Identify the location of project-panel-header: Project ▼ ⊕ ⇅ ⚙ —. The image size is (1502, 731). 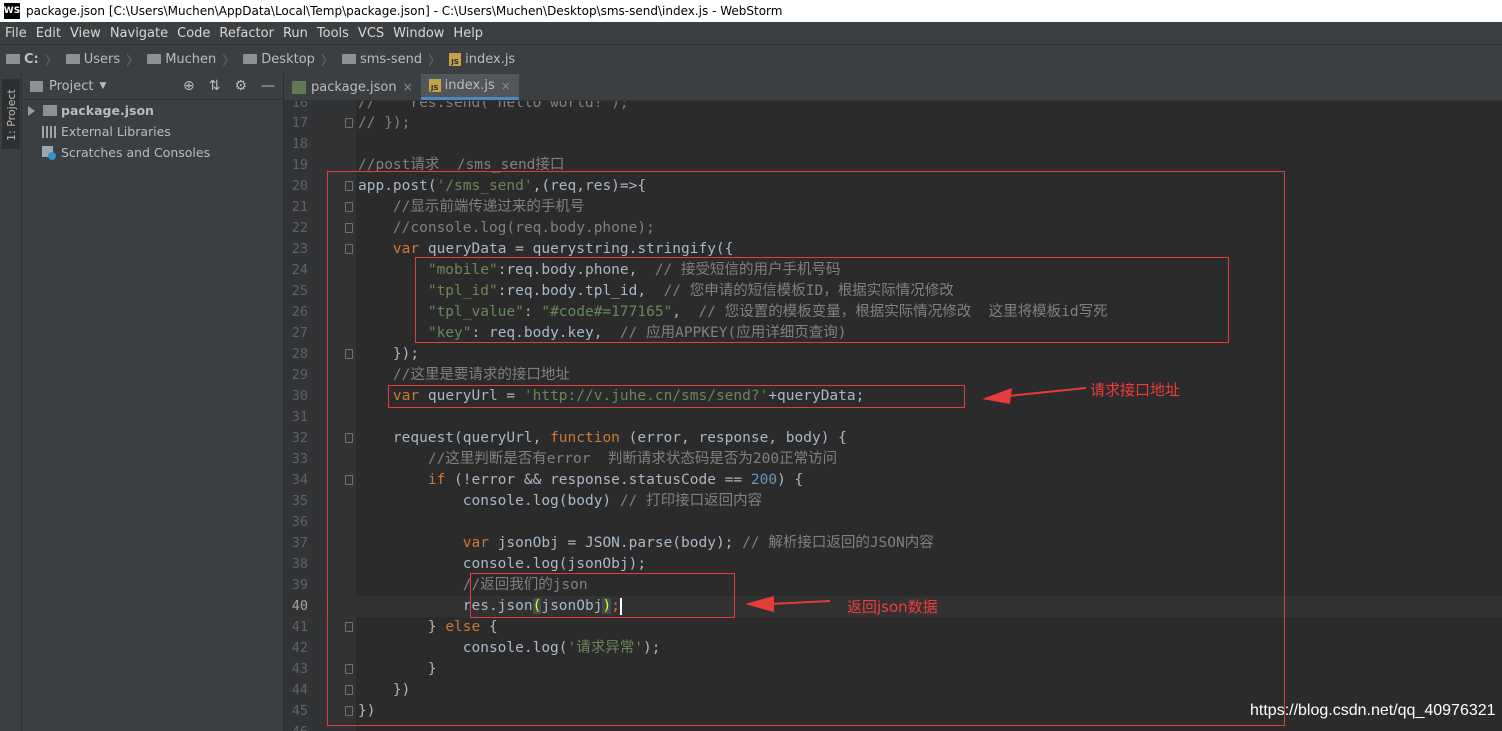
(152, 86).